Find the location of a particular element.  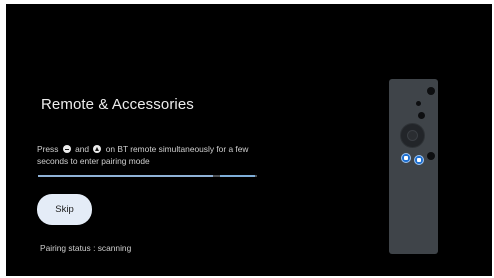

back-button-icon is located at coordinates (66, 149).